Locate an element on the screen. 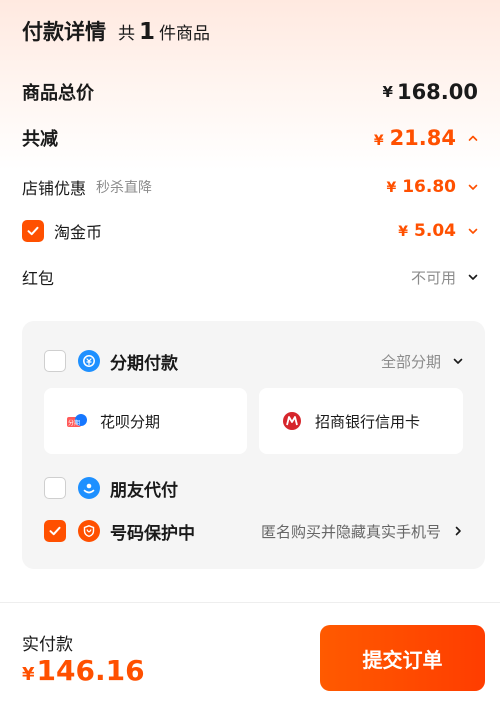  total-price-row: 商品总价 ¥168.00 is located at coordinates (250, 92).